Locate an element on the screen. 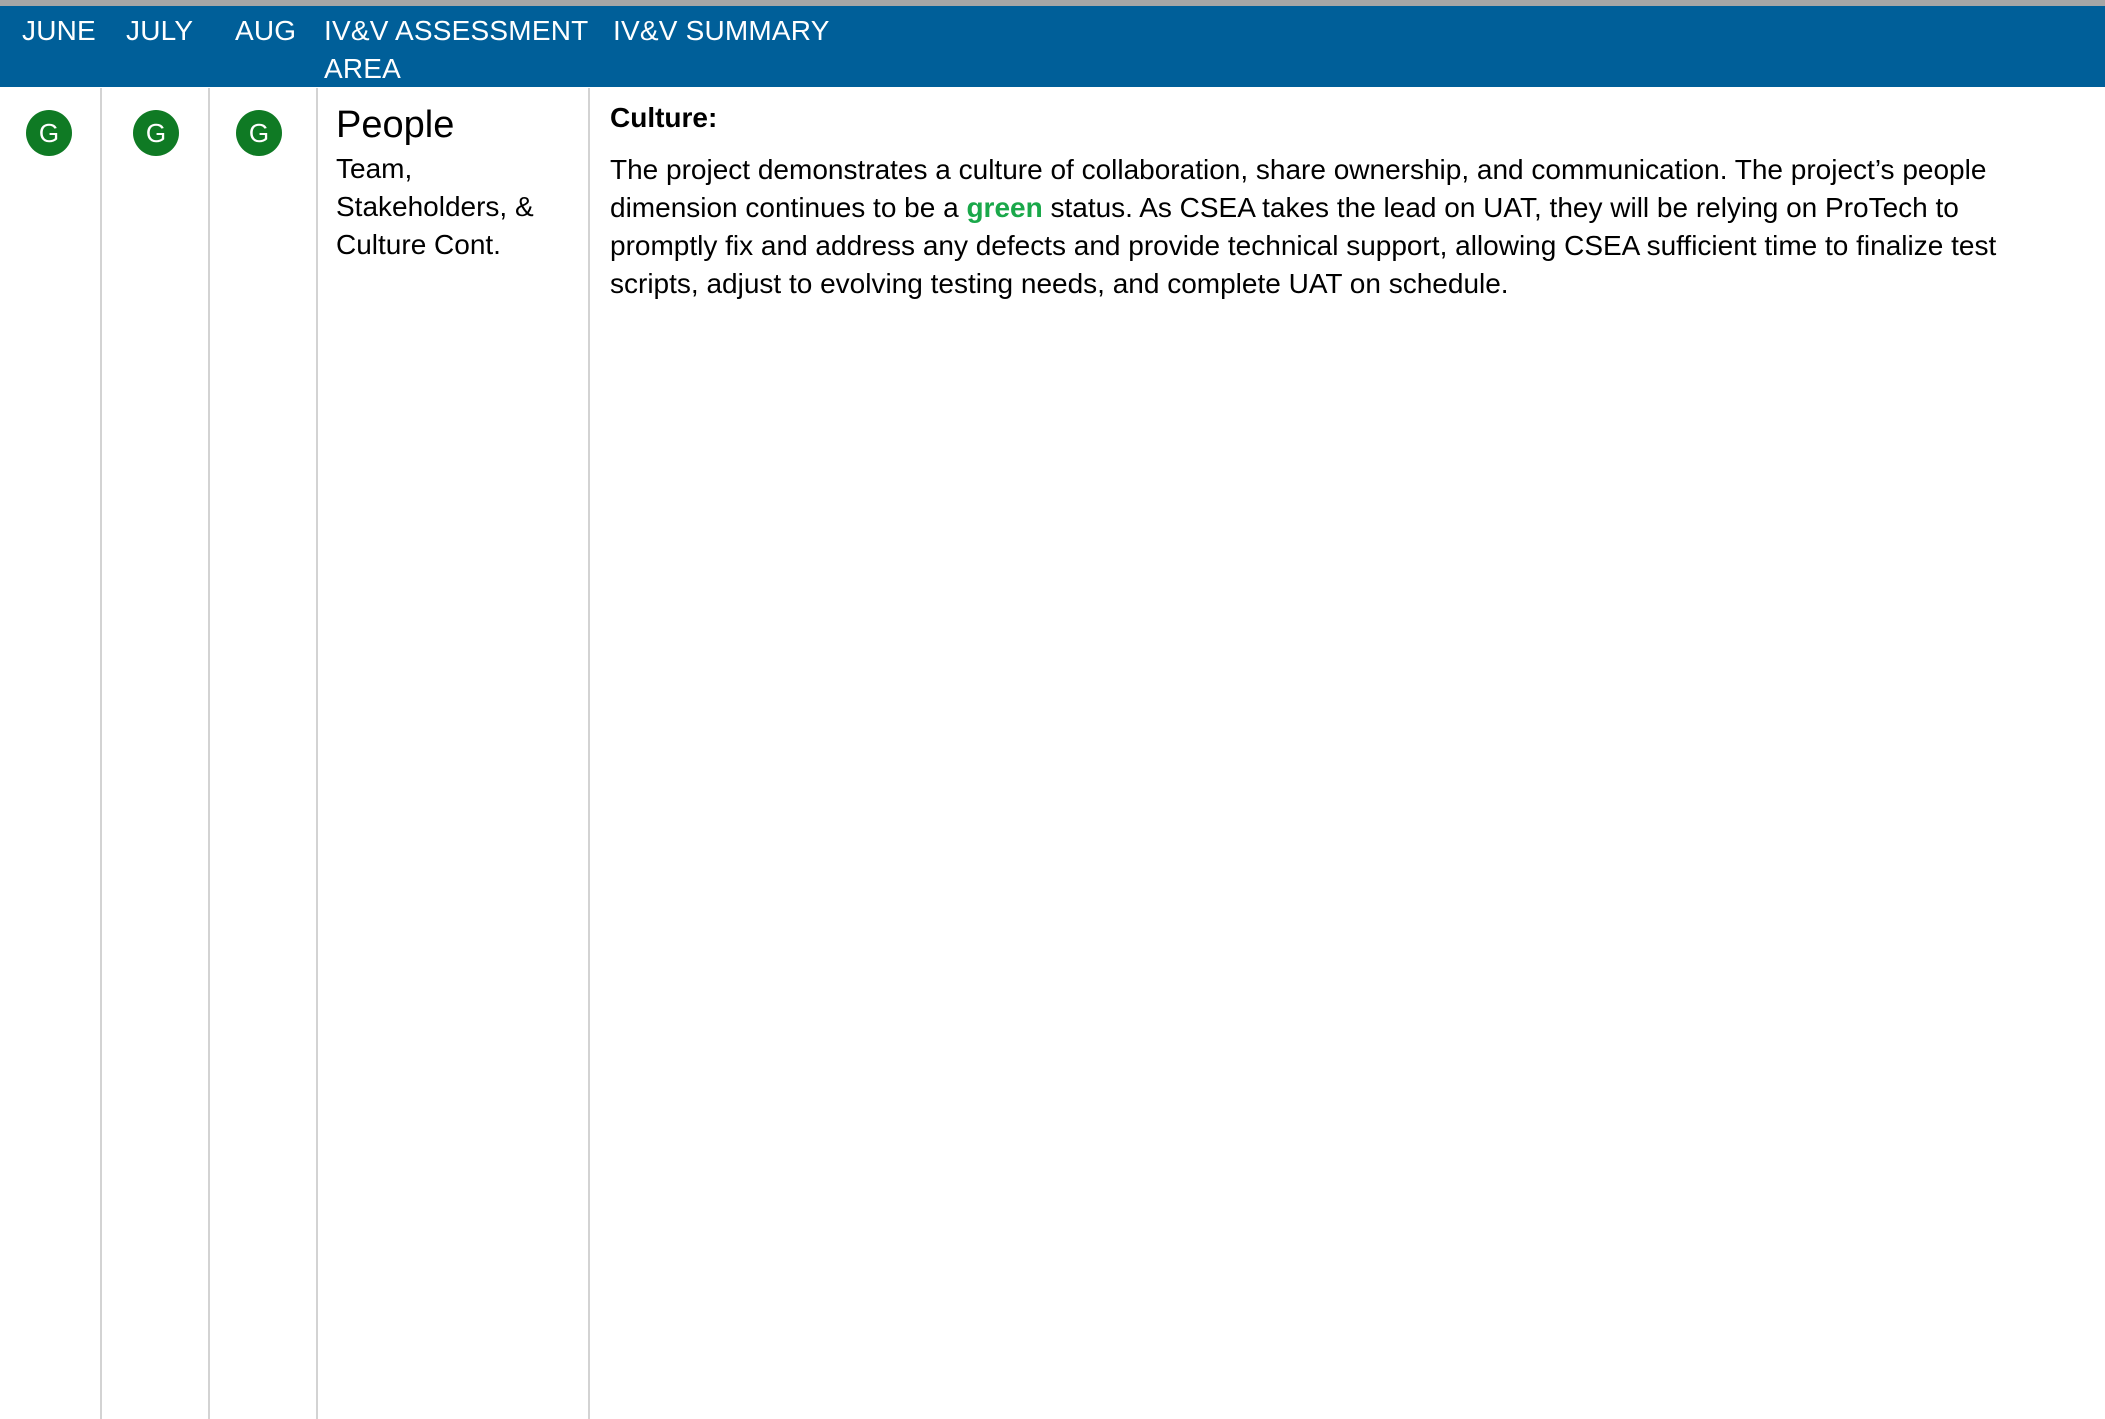 The height and width of the screenshot is (1419, 2105). status-badge-june: G is located at coordinates (49, 133).